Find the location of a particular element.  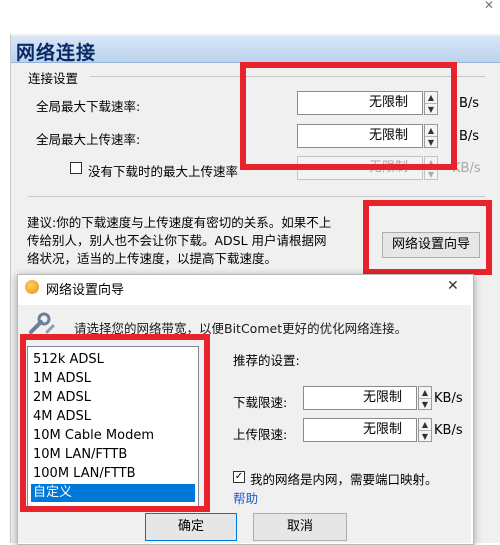

download-limit-spinner: ▲ ▼ is located at coordinates (425, 398).